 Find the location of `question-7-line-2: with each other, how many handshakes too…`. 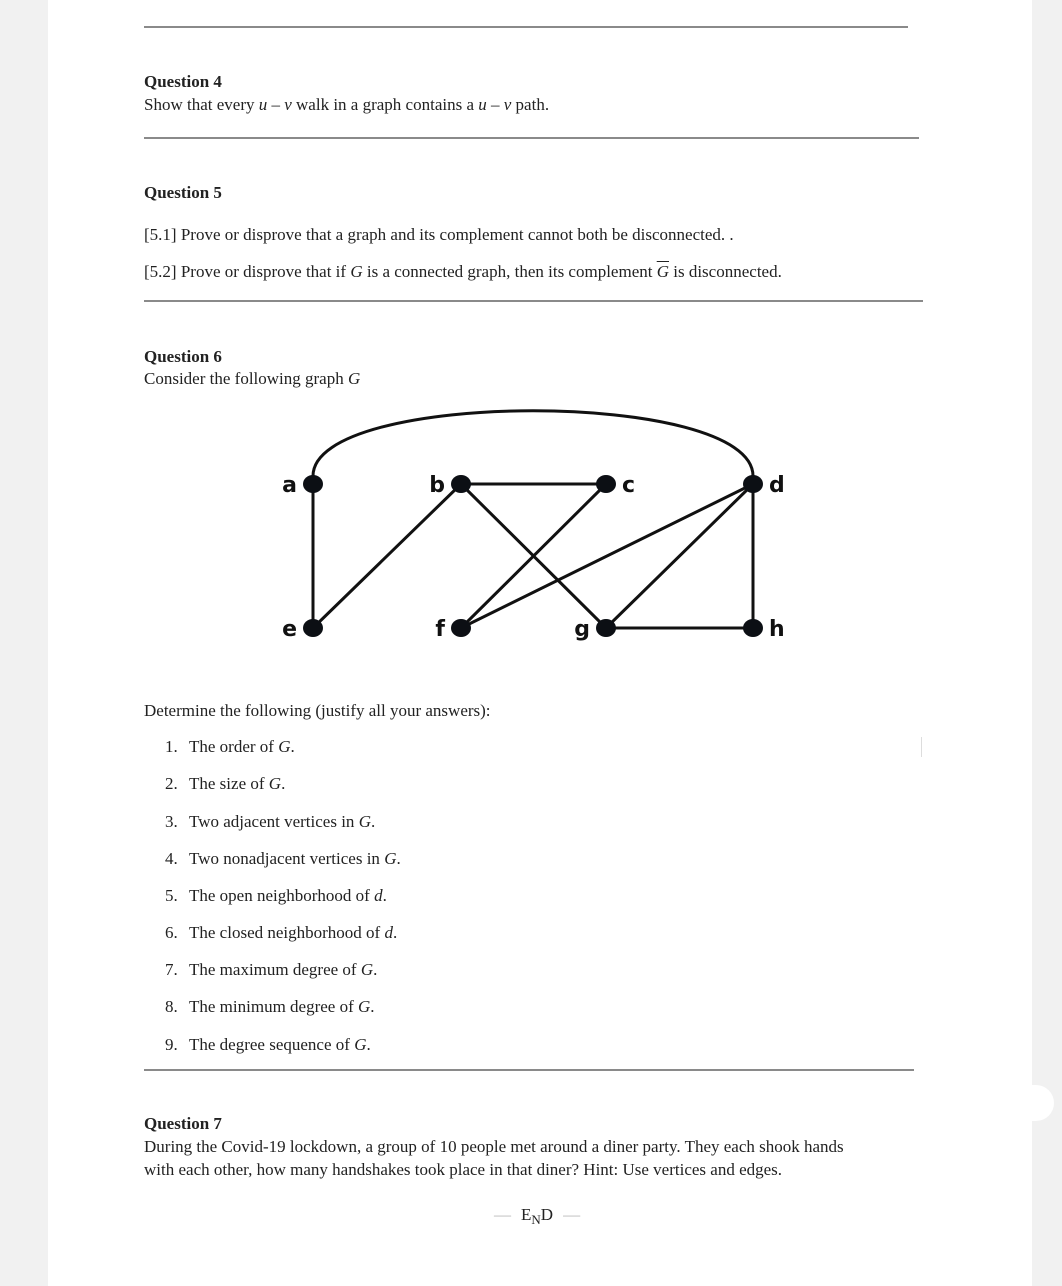

question-7-line-2: with each other, how many handshakes too… is located at coordinates (463, 1169).